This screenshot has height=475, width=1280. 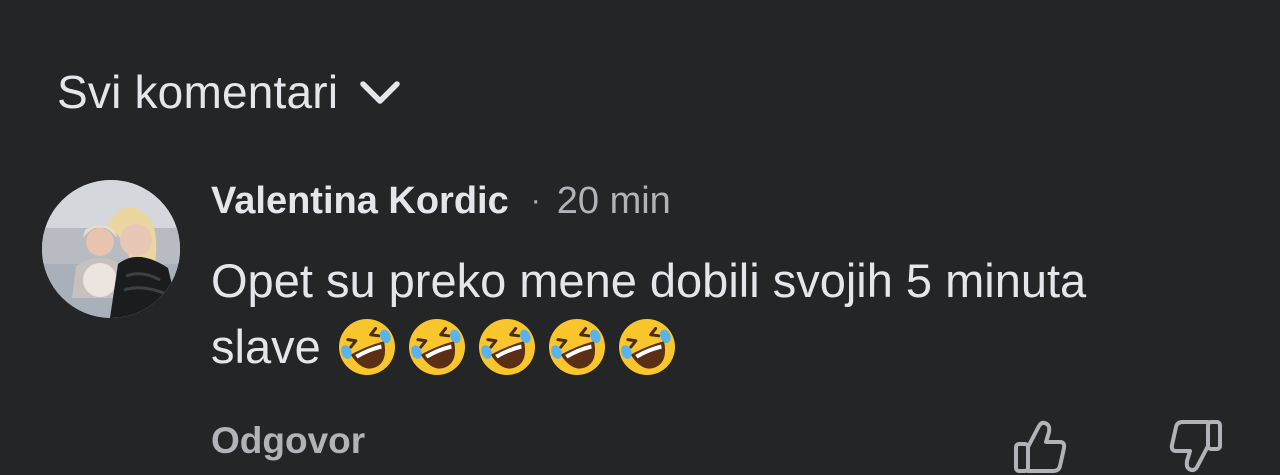 I want to click on emoji-row, so click(x=510, y=347).